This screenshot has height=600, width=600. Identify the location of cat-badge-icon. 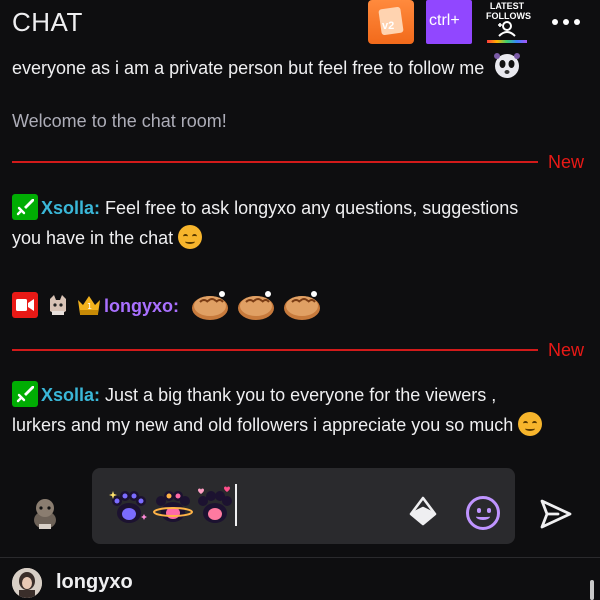
(58, 305).